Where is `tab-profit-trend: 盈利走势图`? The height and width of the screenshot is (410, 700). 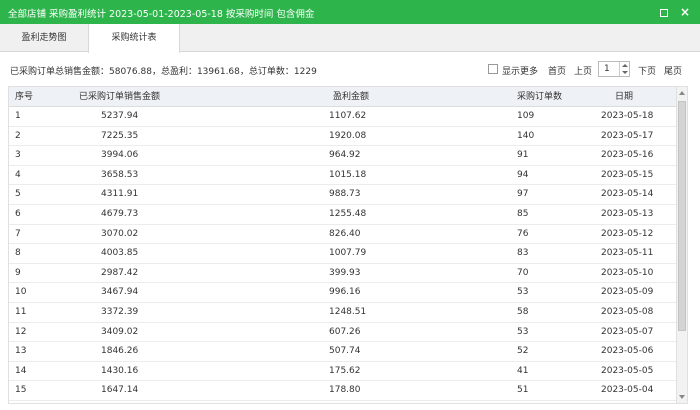 tab-profit-trend: 盈利走势图 is located at coordinates (44, 38).